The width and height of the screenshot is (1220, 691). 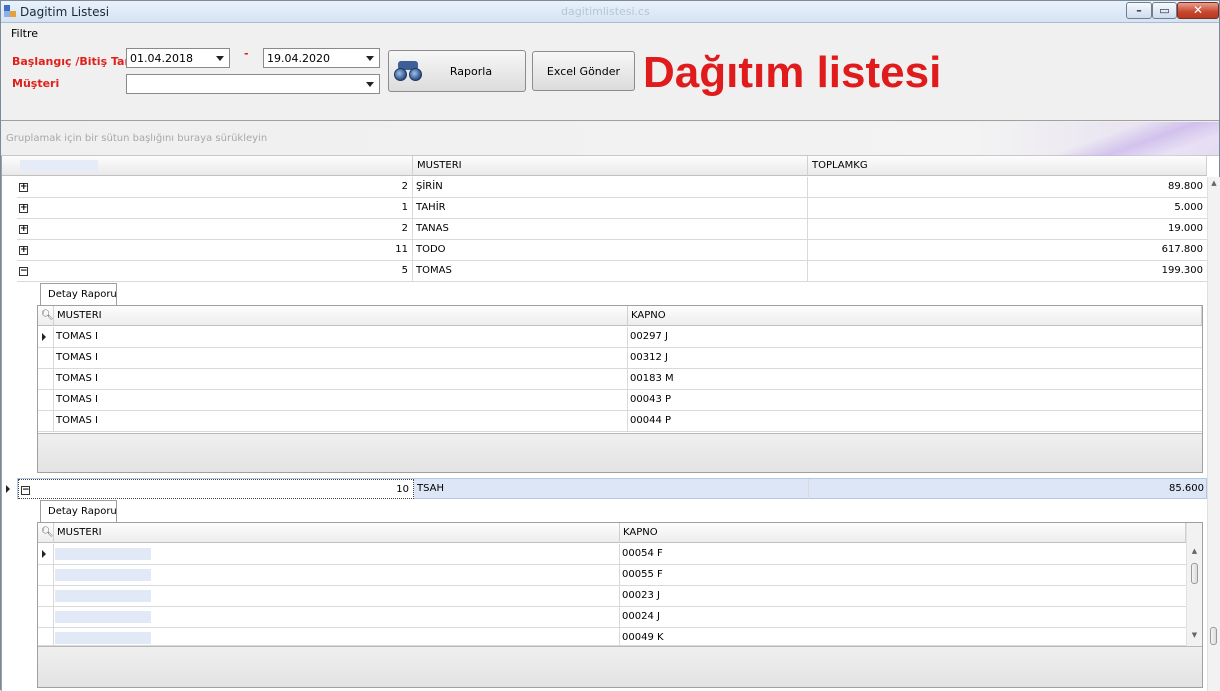 I want to click on detail-scrollbar: ▲ ▼, so click(x=1194, y=584).